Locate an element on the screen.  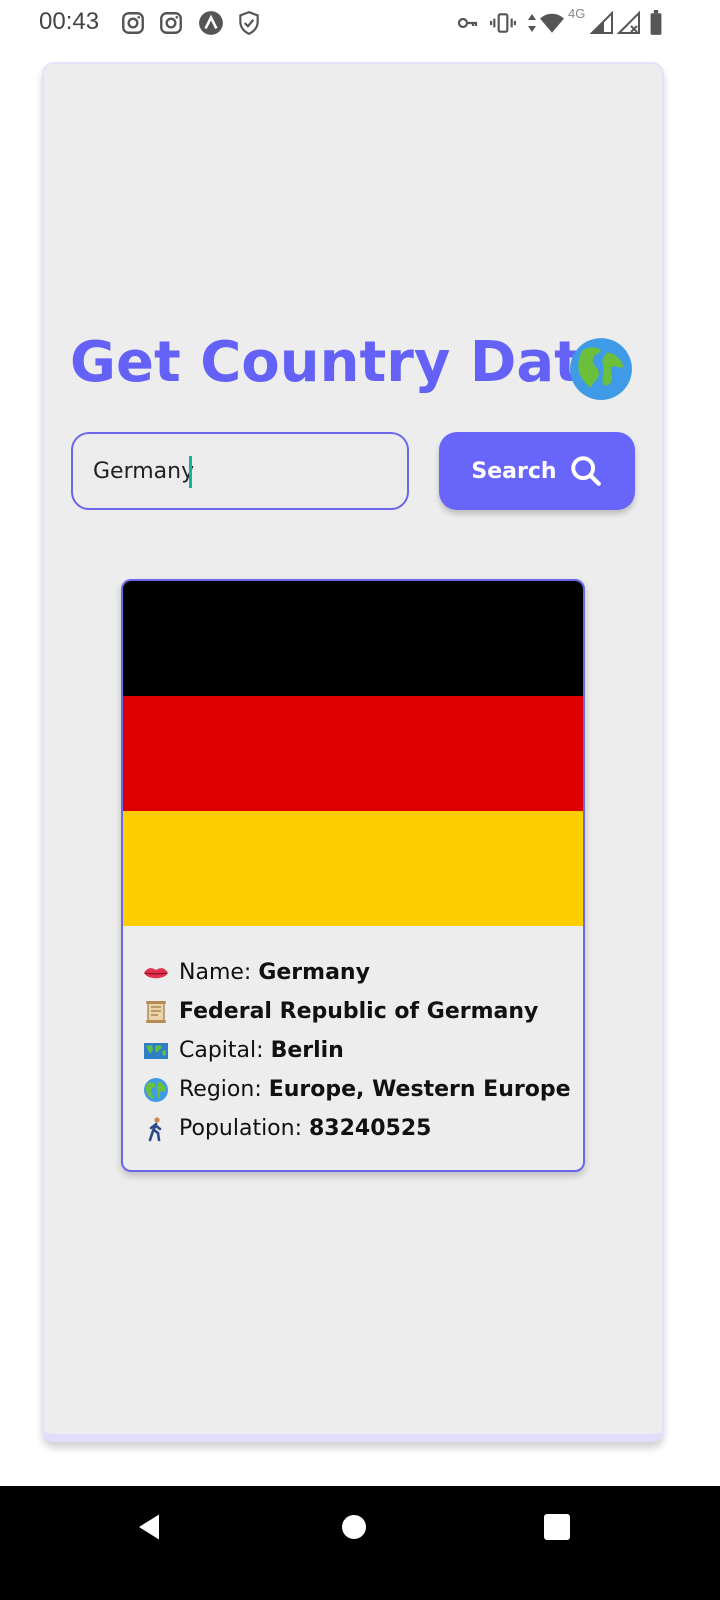
search-button: Search is located at coordinates (537, 471).